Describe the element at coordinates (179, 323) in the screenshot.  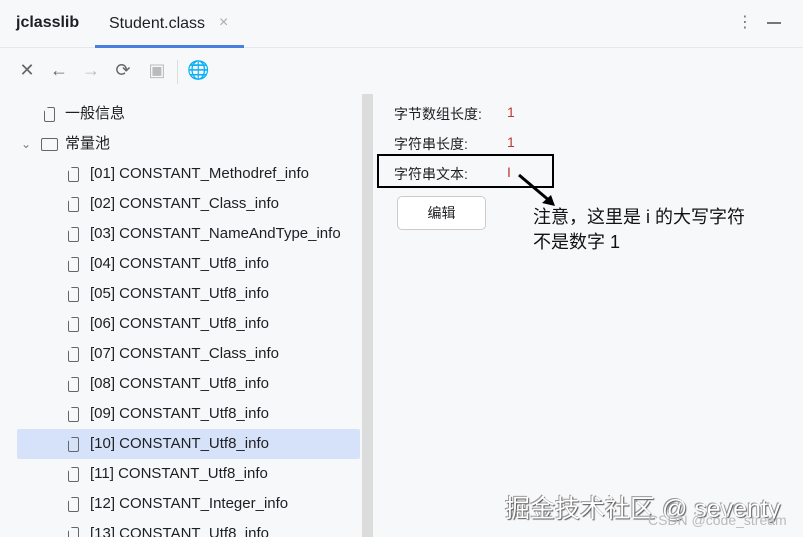
I see `tree-item-label: [06] CONSTANT_Utf8_info` at that location.